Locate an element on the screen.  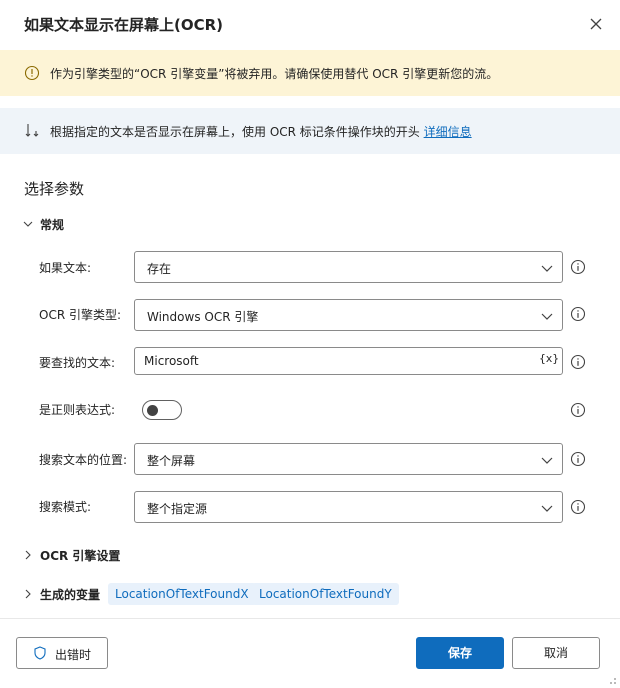
on-error-label: 出错时 is located at coordinates (73, 655).